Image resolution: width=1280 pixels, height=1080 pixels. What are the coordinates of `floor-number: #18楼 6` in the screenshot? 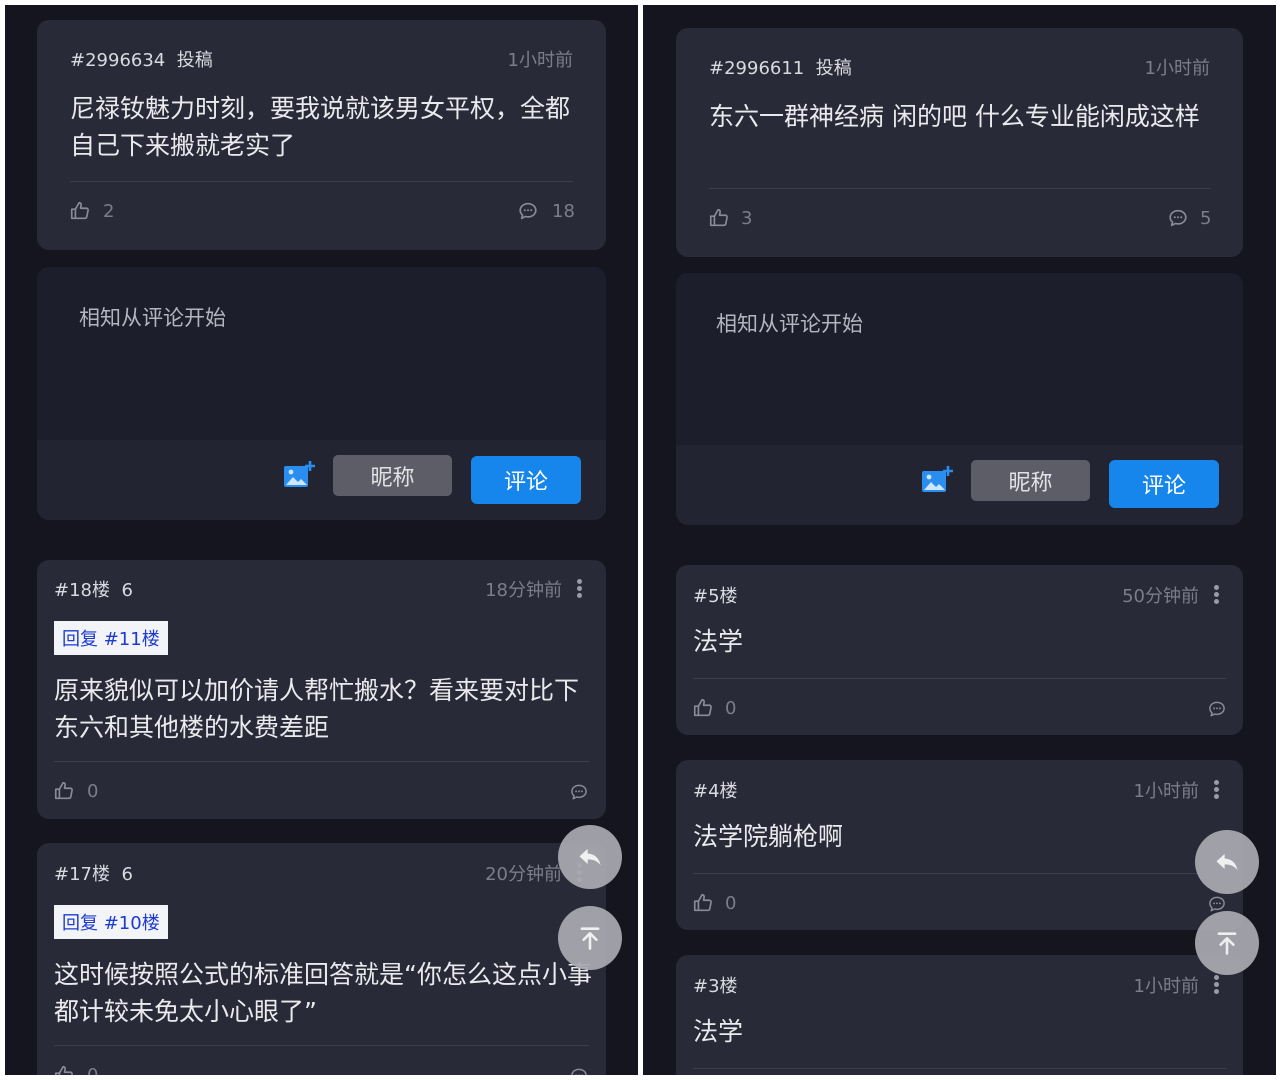 It's located at (93, 590).